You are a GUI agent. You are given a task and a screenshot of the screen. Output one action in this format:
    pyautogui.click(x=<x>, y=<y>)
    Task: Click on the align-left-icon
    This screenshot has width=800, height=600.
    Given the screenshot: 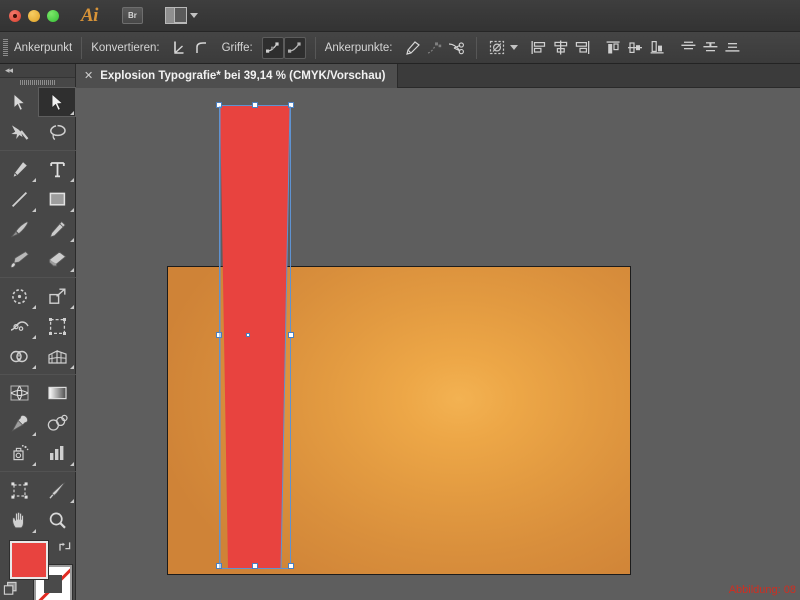 What is the action you would take?
    pyautogui.click(x=538, y=48)
    